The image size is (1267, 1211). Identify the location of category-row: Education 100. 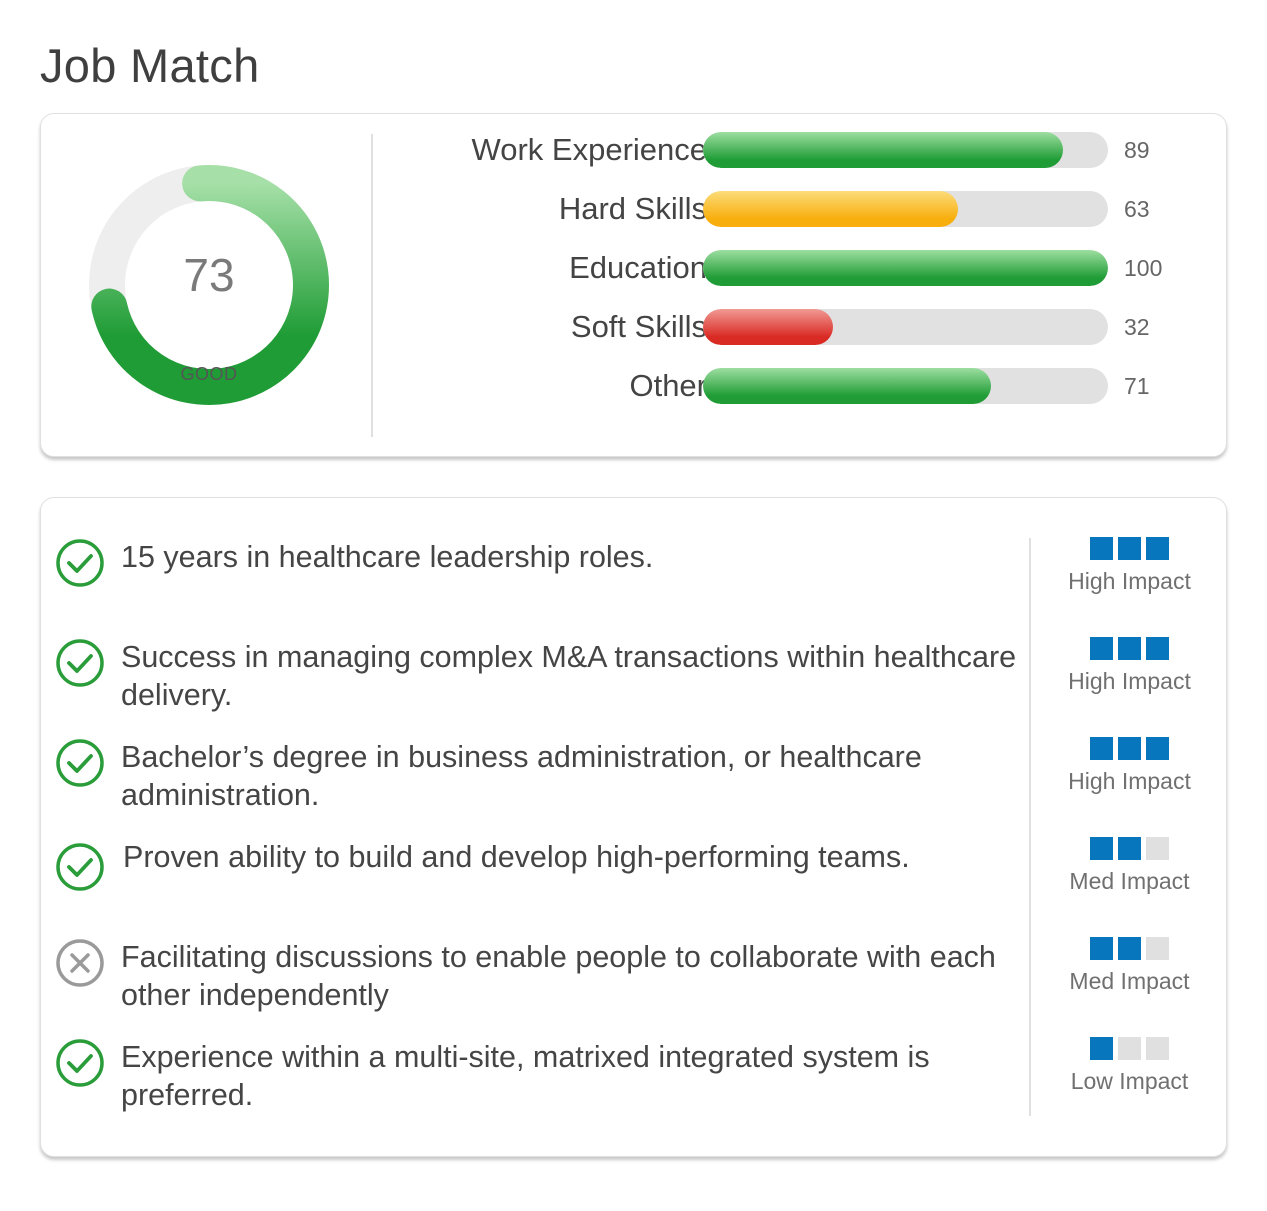
(791, 268).